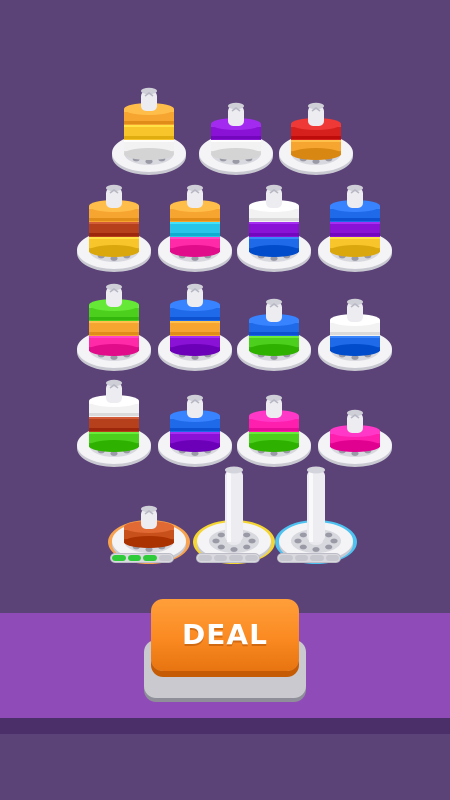  I want to click on spool-r2c1, so click(114, 219).